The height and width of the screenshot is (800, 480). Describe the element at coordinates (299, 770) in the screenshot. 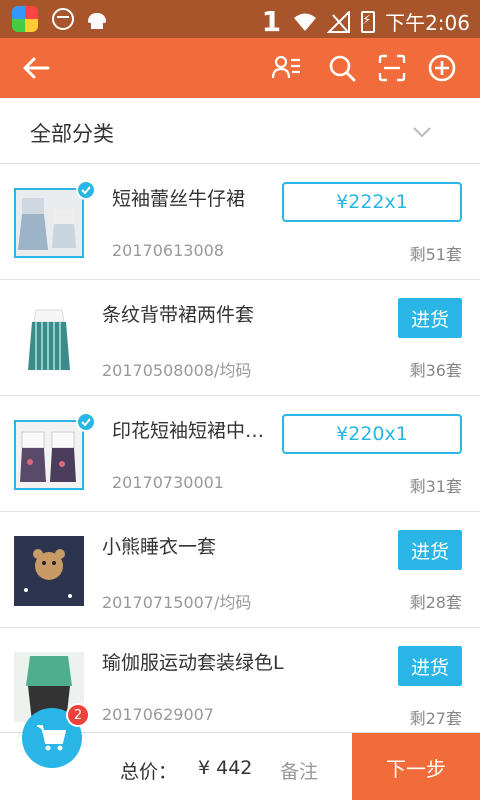

I see `note-button: 备注` at that location.